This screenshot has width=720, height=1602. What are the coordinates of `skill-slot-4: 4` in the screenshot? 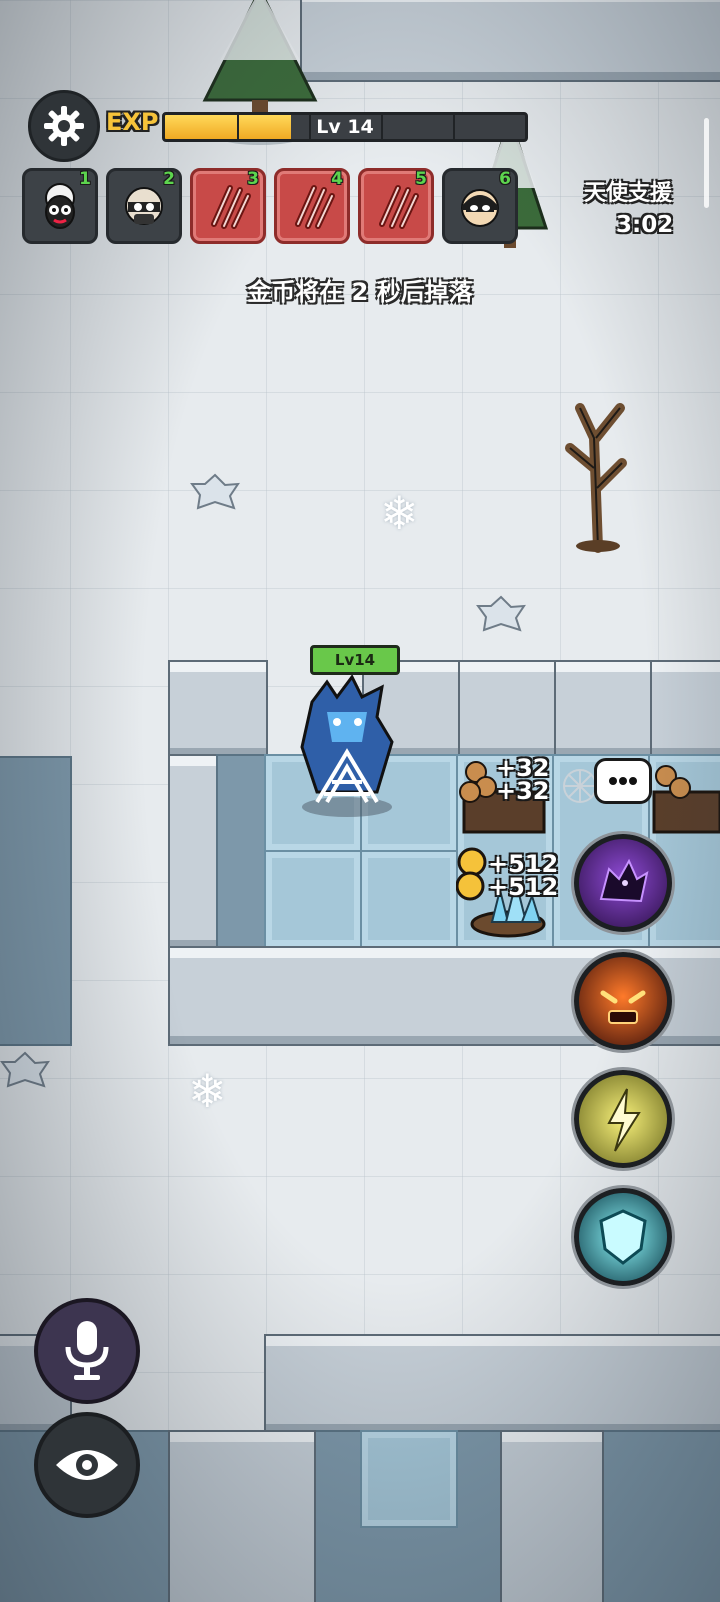 It's located at (312, 206).